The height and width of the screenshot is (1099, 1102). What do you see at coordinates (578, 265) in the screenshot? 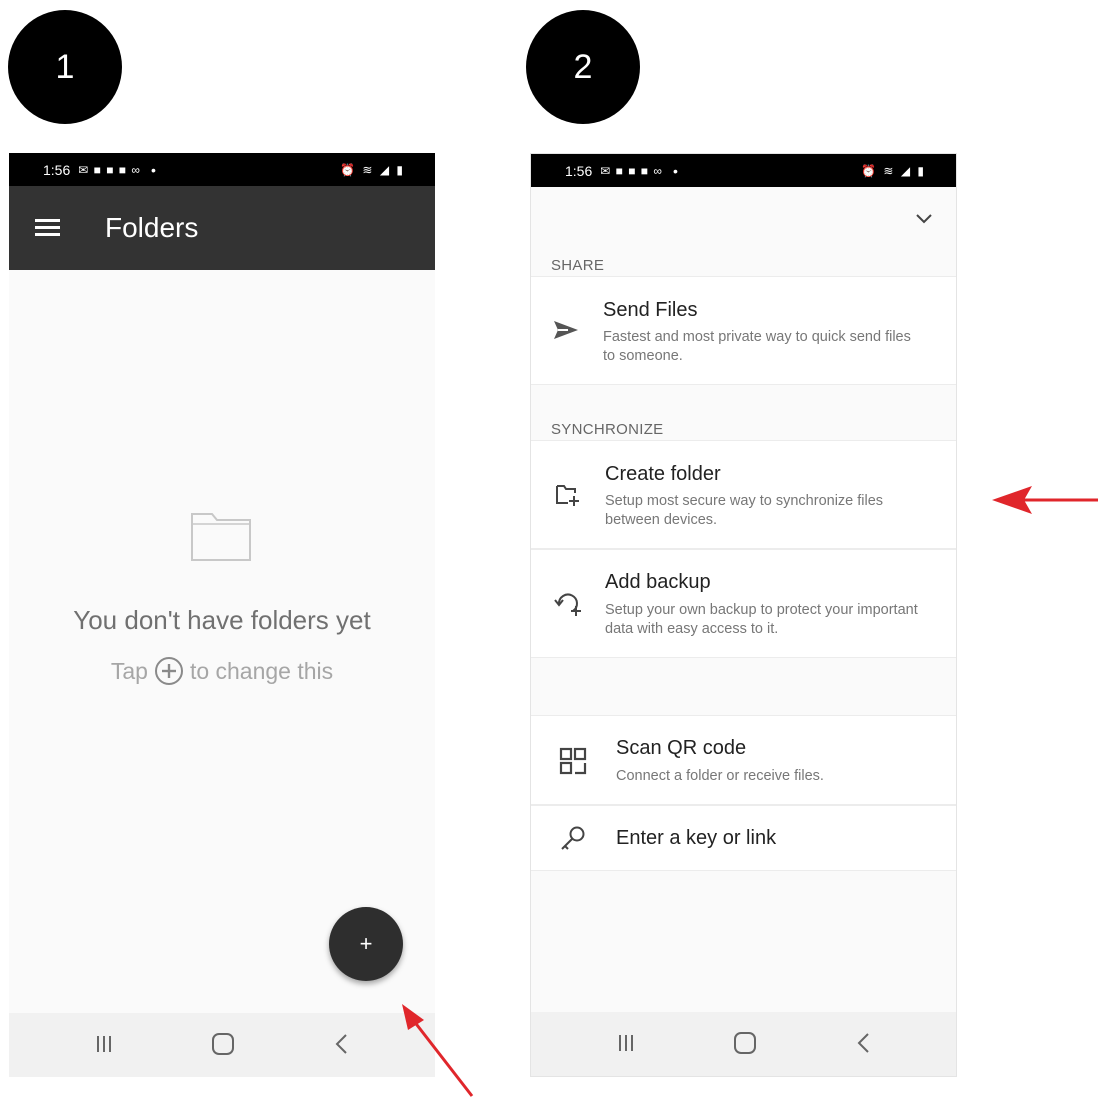
I see `section-label-share: SHARE` at bounding box center [578, 265].